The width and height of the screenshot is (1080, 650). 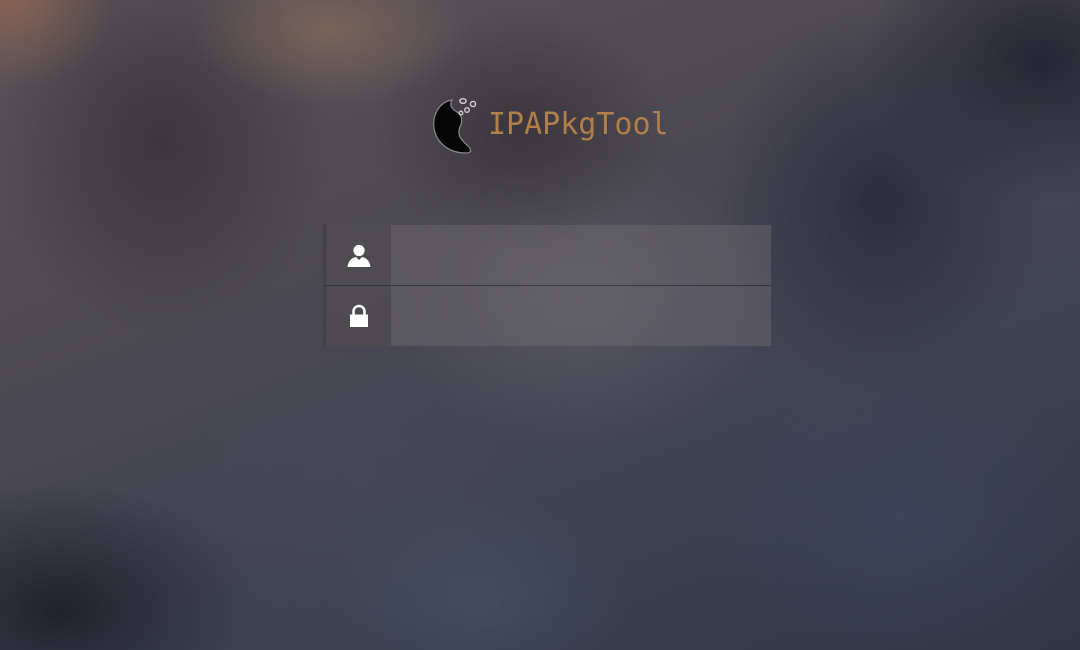 I want to click on username-icon-box, so click(x=357, y=255).